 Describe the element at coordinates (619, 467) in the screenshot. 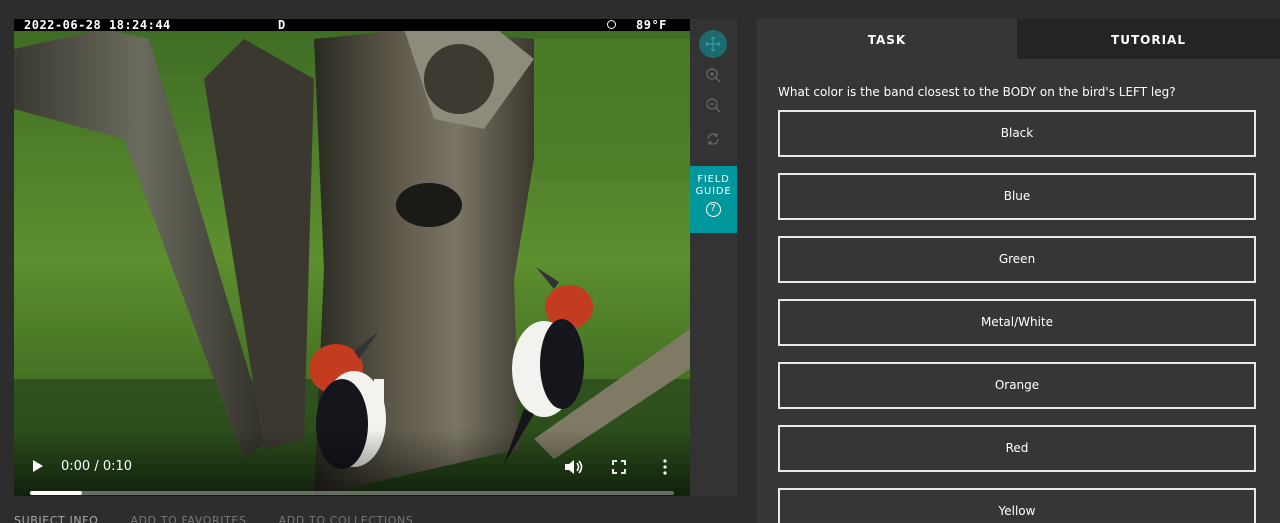

I see `fullscreen-icon` at that location.